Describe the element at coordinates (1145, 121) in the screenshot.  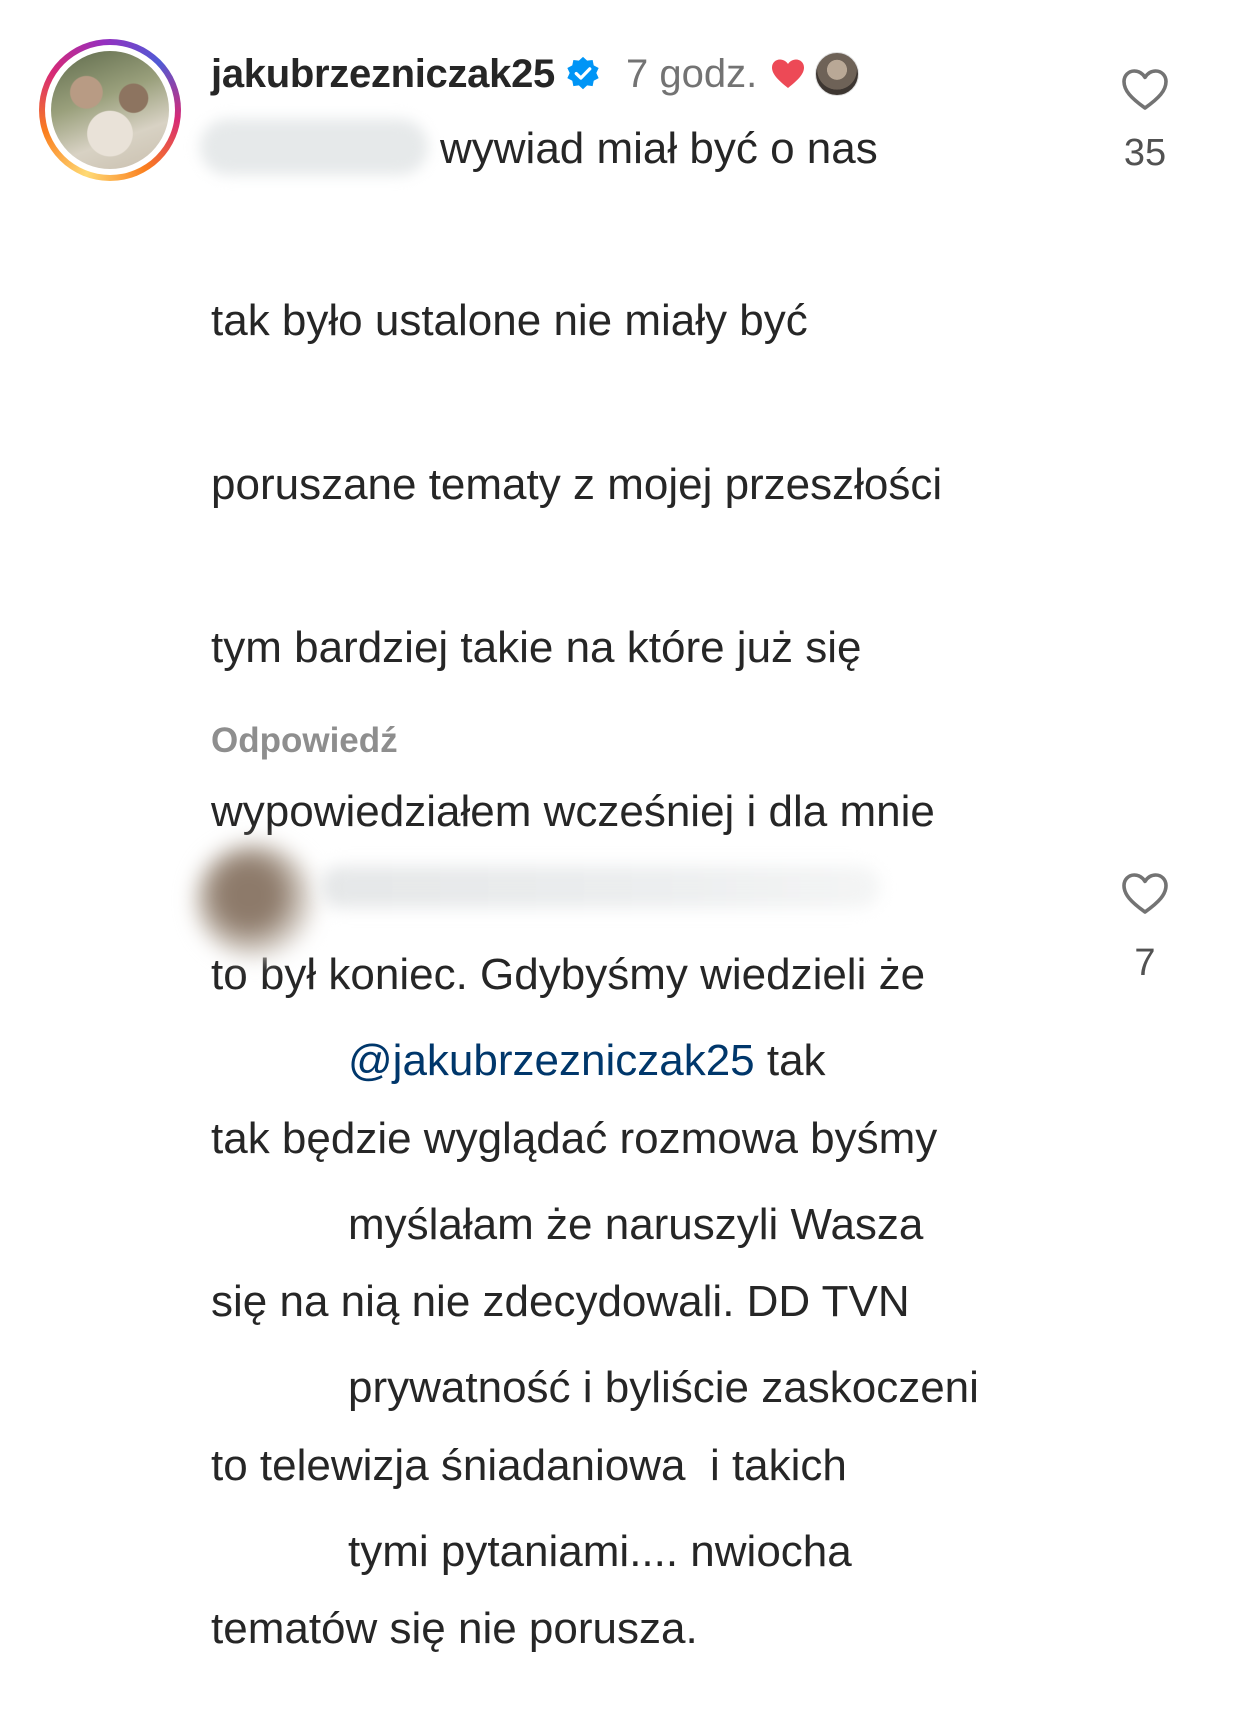
I see `comment-like-column: 35` at that location.